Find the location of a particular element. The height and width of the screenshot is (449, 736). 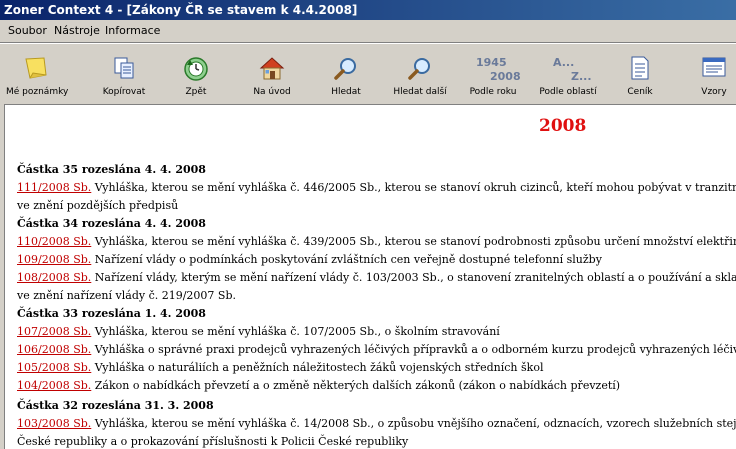

menu-nastroje: Nástroje is located at coordinates (77, 31).